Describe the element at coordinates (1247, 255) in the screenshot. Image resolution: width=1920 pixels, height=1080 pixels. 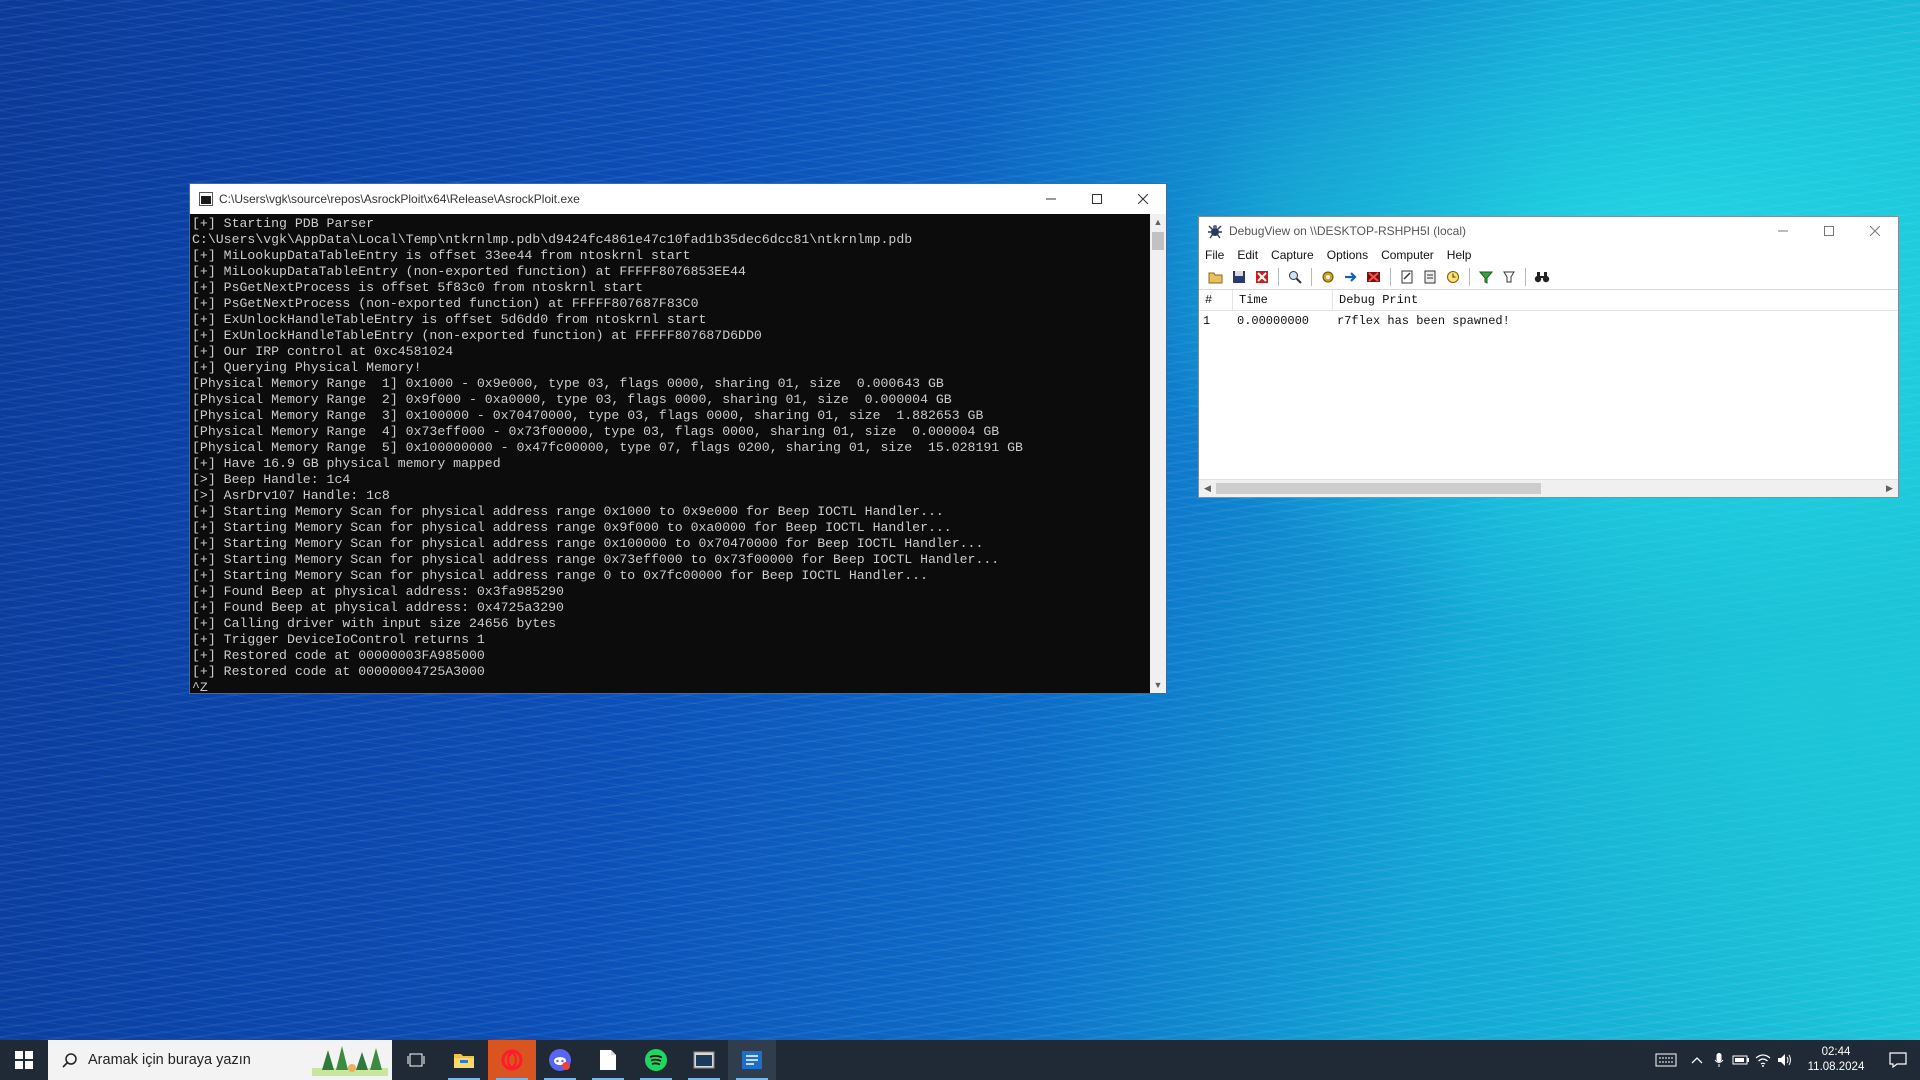
I see `menu-edit: Edit` at that location.